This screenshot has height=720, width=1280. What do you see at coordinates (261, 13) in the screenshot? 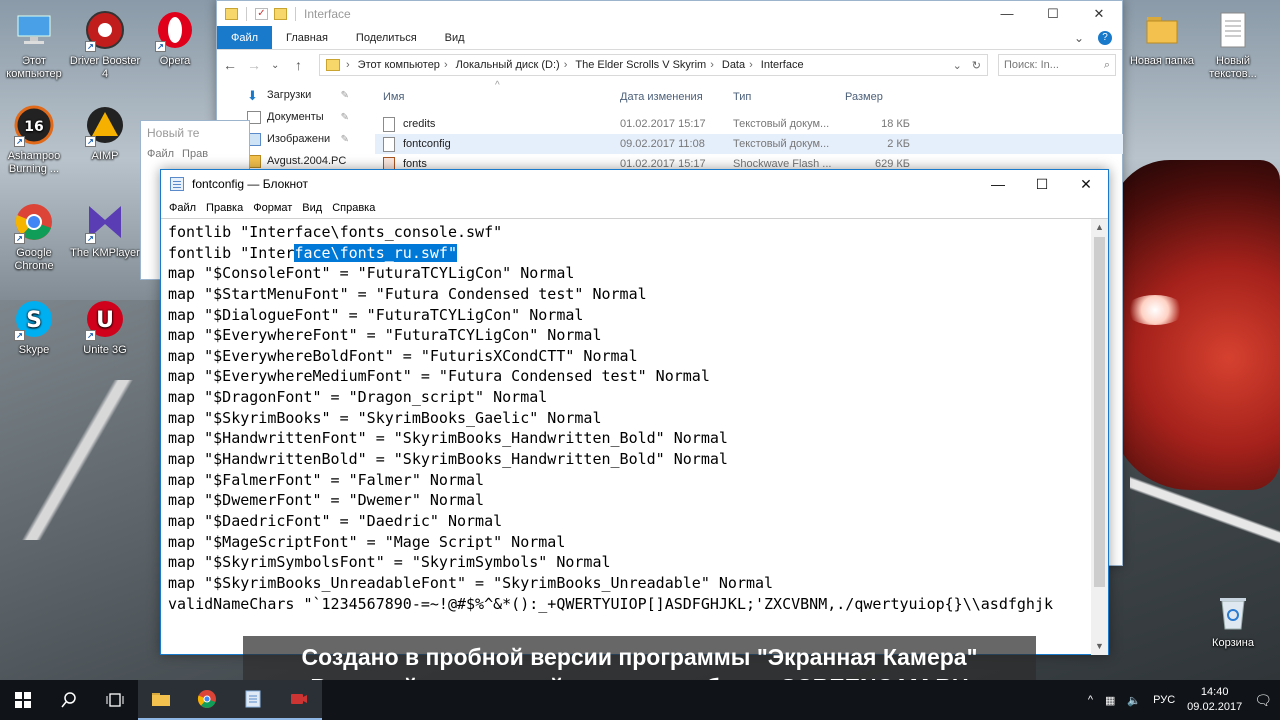
I see `properties-icon: ✓` at bounding box center [261, 13].